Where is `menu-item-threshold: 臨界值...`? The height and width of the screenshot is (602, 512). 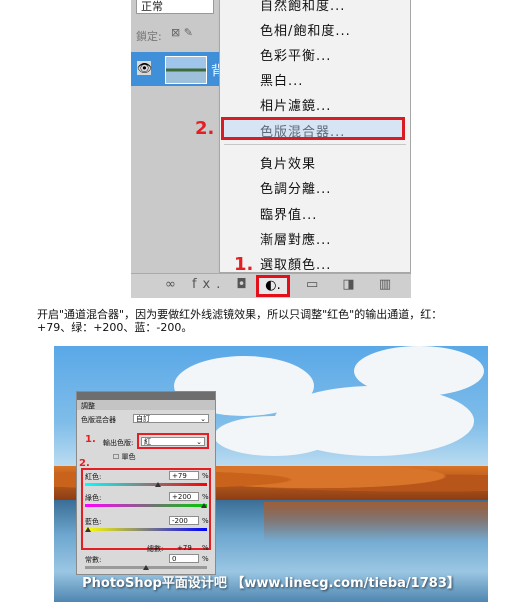
menu-item-threshold: 臨界值... is located at coordinates (288, 213).